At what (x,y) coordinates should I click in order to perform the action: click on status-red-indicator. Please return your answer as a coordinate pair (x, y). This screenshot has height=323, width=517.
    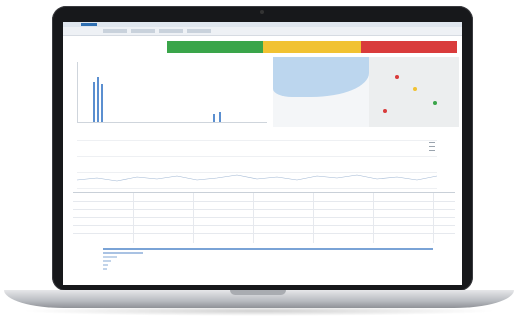
    Looking at the image, I should click on (409, 47).